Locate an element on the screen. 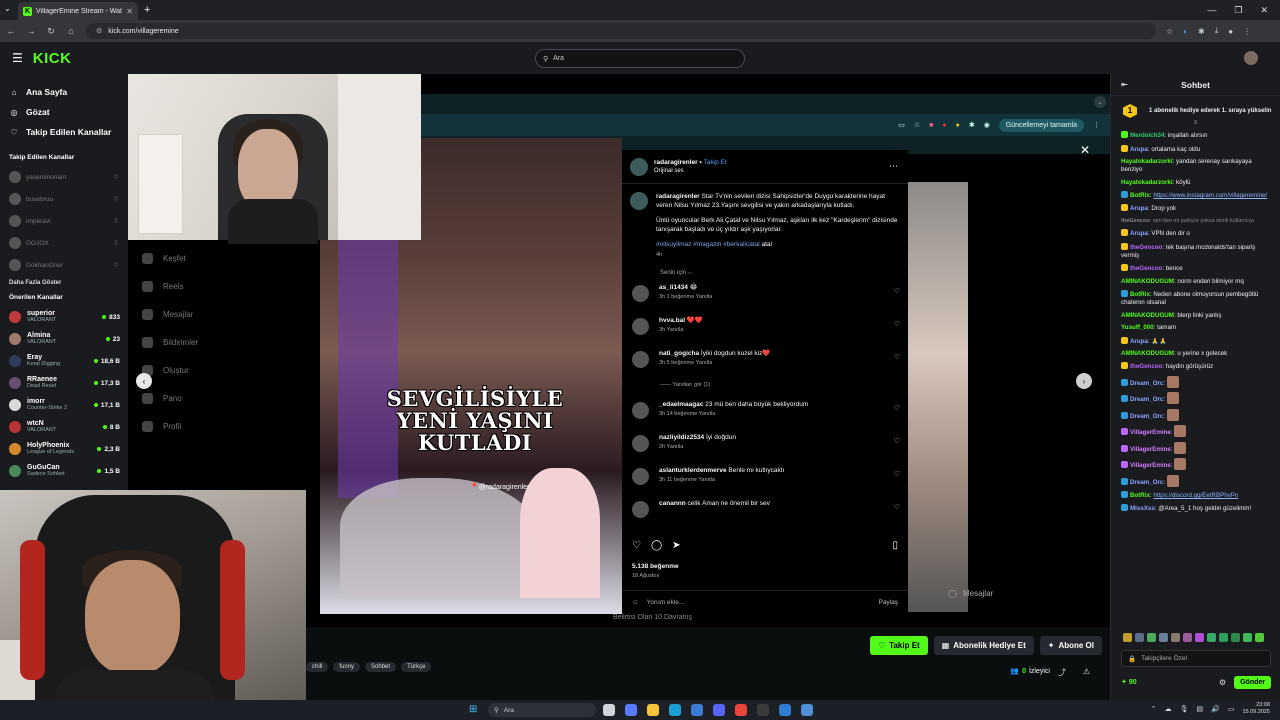 The height and width of the screenshot is (720, 1280). extension-icon: ◐ is located at coordinates (1185, 31).